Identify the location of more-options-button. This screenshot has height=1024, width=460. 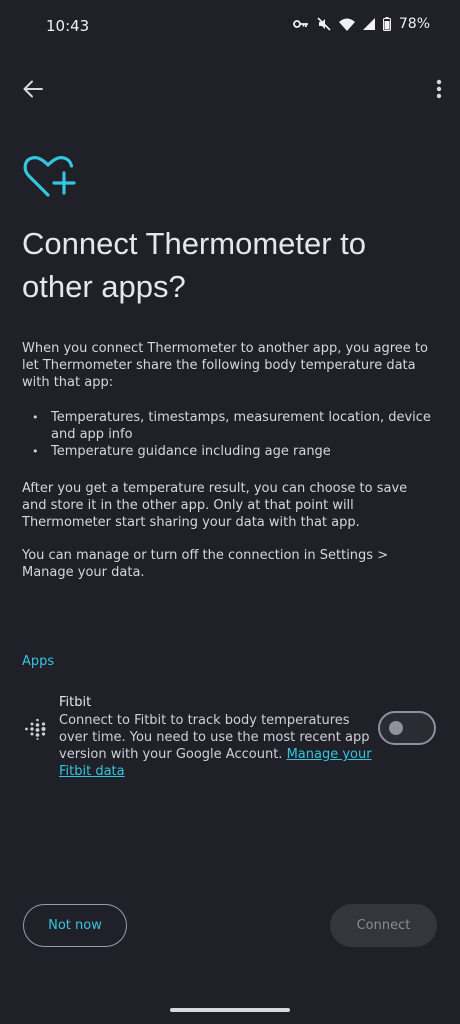
(439, 89).